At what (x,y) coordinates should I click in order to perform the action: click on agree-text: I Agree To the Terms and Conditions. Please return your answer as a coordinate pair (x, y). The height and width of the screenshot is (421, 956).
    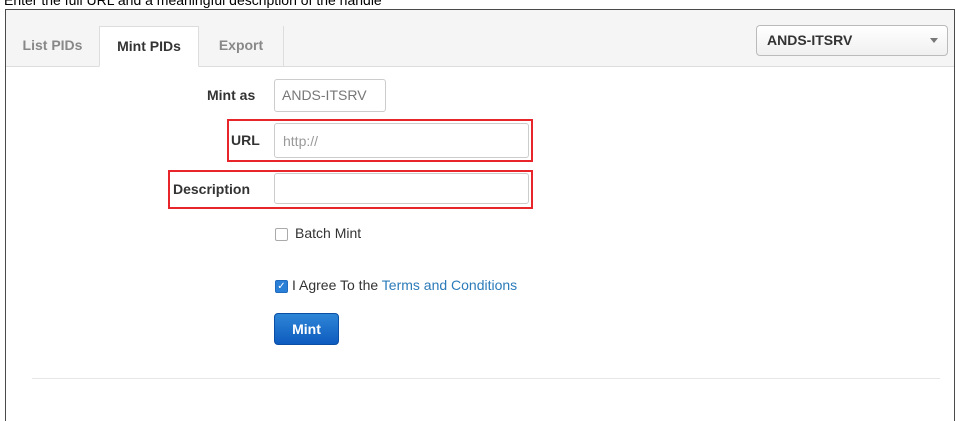
    Looking at the image, I should click on (404, 285).